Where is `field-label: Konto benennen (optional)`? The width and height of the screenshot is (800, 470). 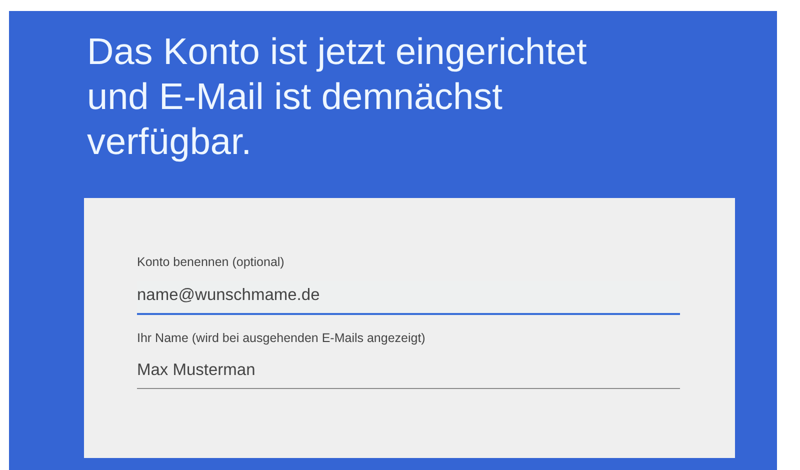
field-label: Konto benennen (optional) is located at coordinates (211, 262).